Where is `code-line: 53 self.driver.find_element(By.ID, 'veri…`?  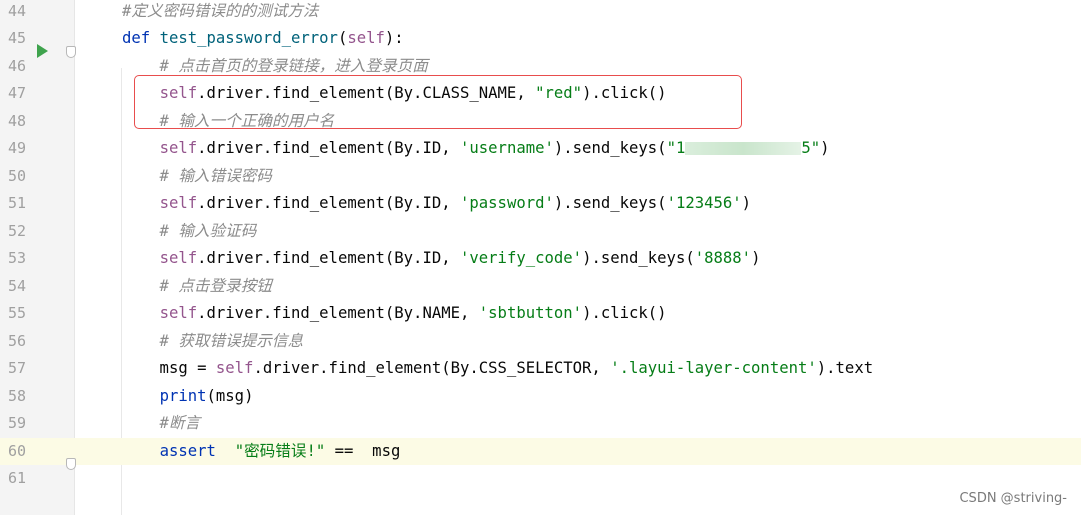 code-line: 53 self.driver.find_element(By.ID, 'veri… is located at coordinates (540, 259).